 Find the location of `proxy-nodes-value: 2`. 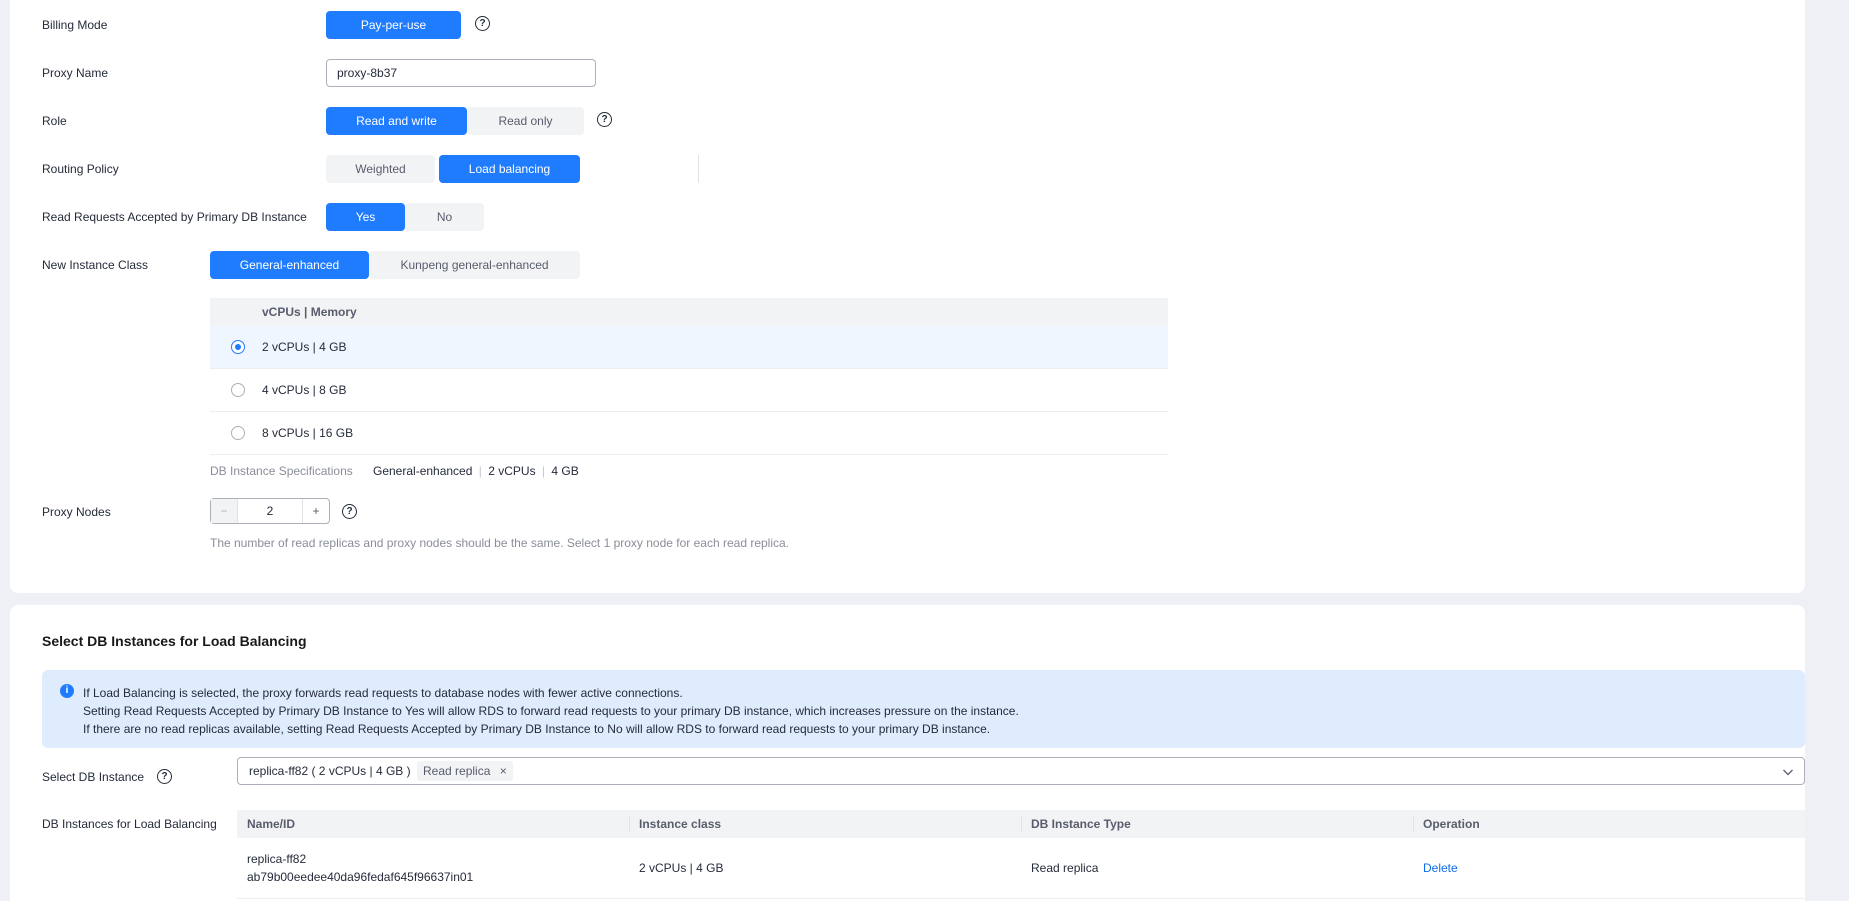

proxy-nodes-value: 2 is located at coordinates (270, 511).